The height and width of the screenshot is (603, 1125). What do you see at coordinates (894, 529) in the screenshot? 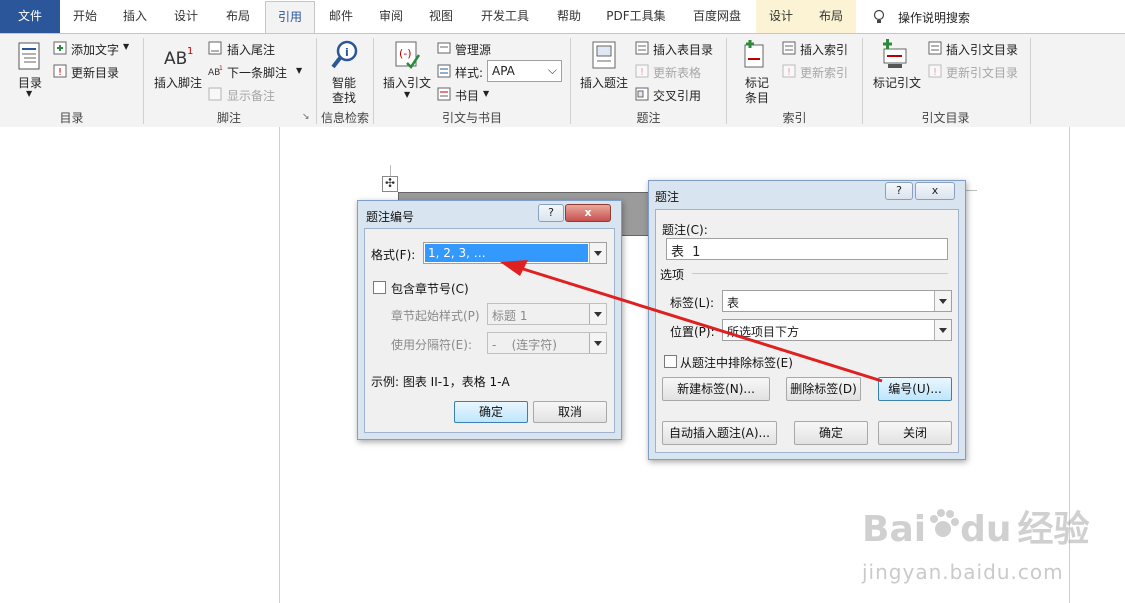
I see `watermark-text-bai: Bai` at bounding box center [894, 529].